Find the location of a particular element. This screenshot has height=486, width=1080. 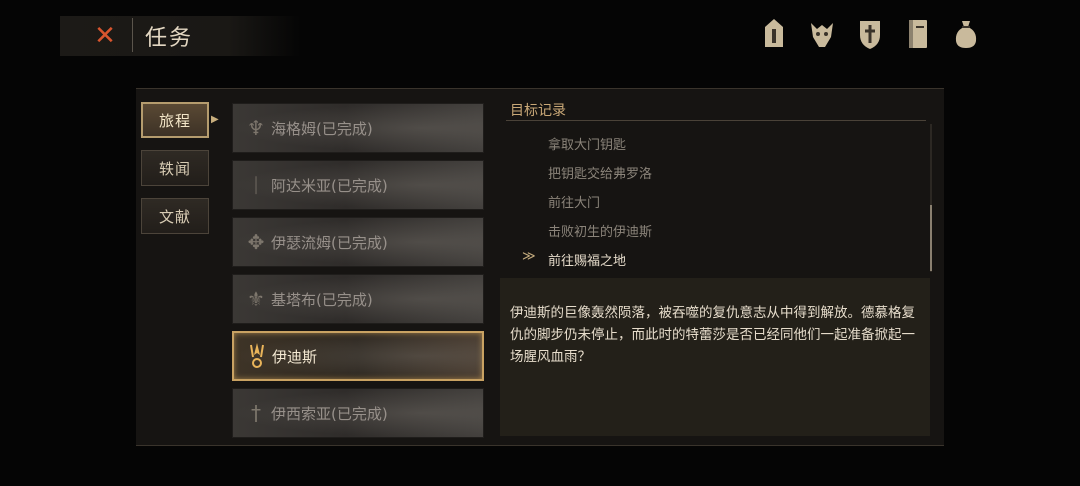

quest-label: 伊瑟流姆(已完成) is located at coordinates (329, 242).